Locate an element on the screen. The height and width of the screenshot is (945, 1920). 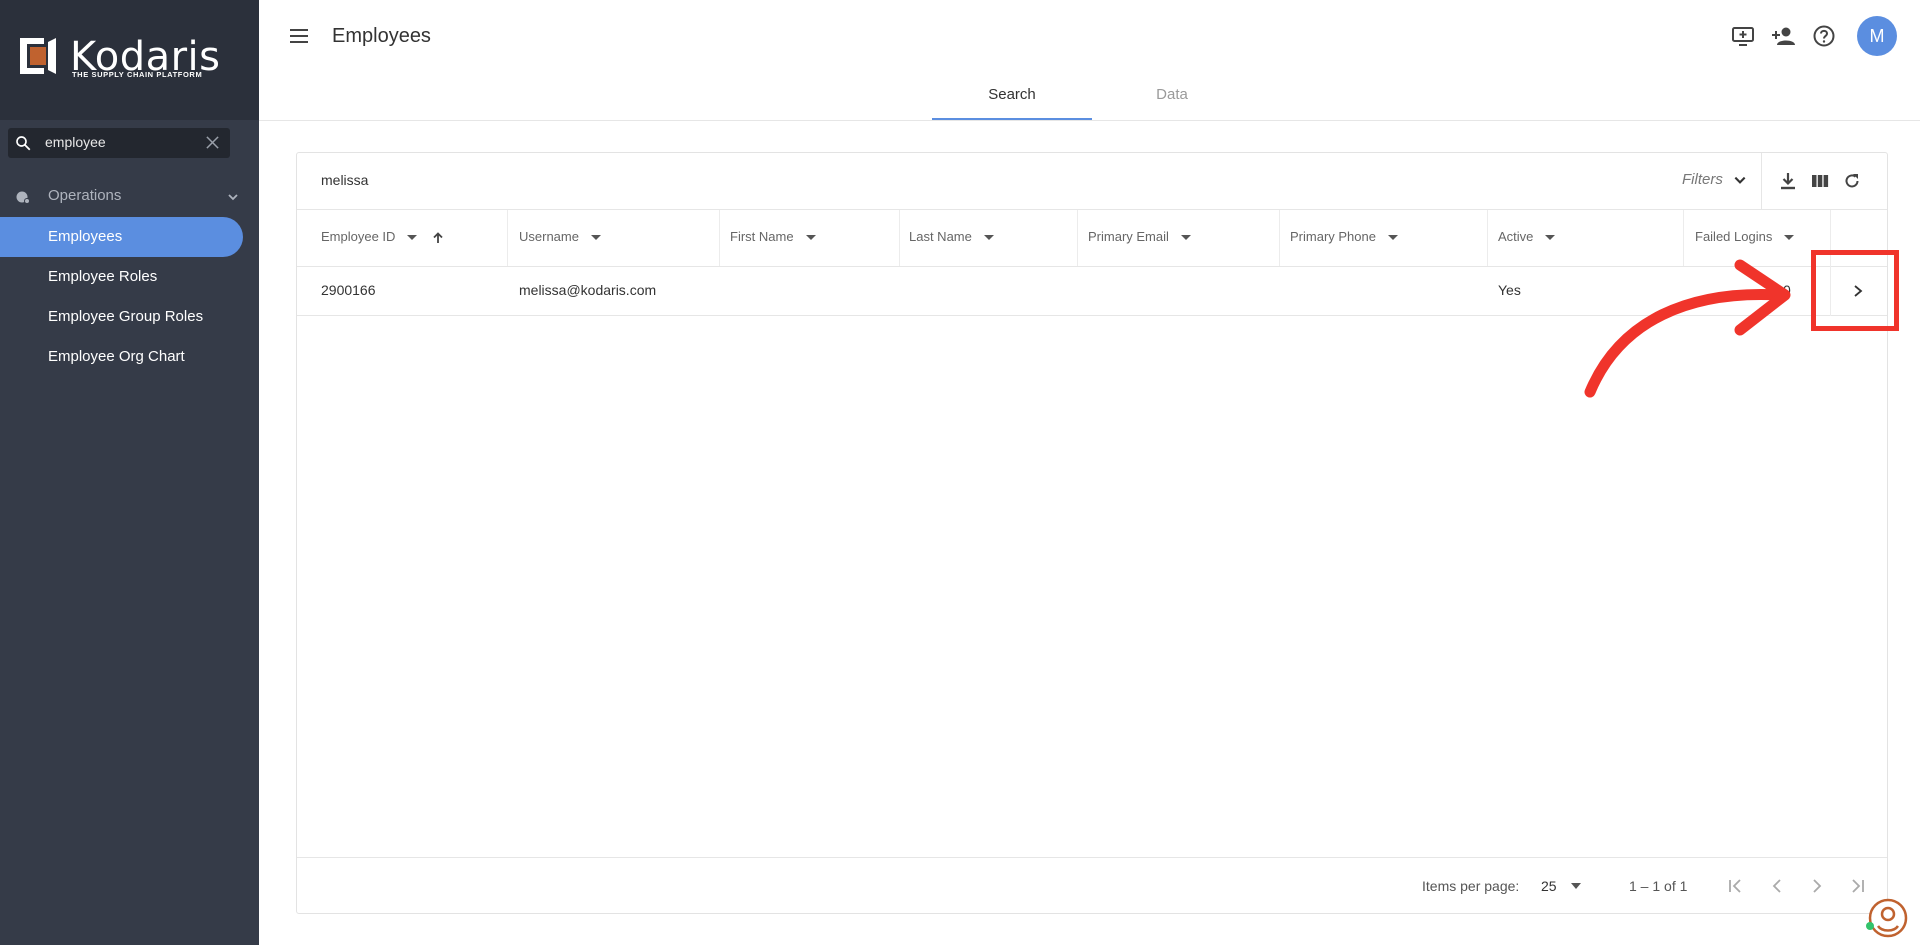
avatar: M is located at coordinates (1877, 36).